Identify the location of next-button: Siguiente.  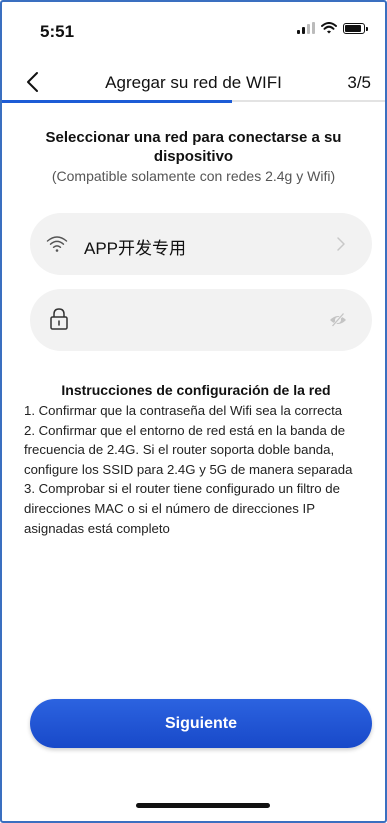
(201, 723).